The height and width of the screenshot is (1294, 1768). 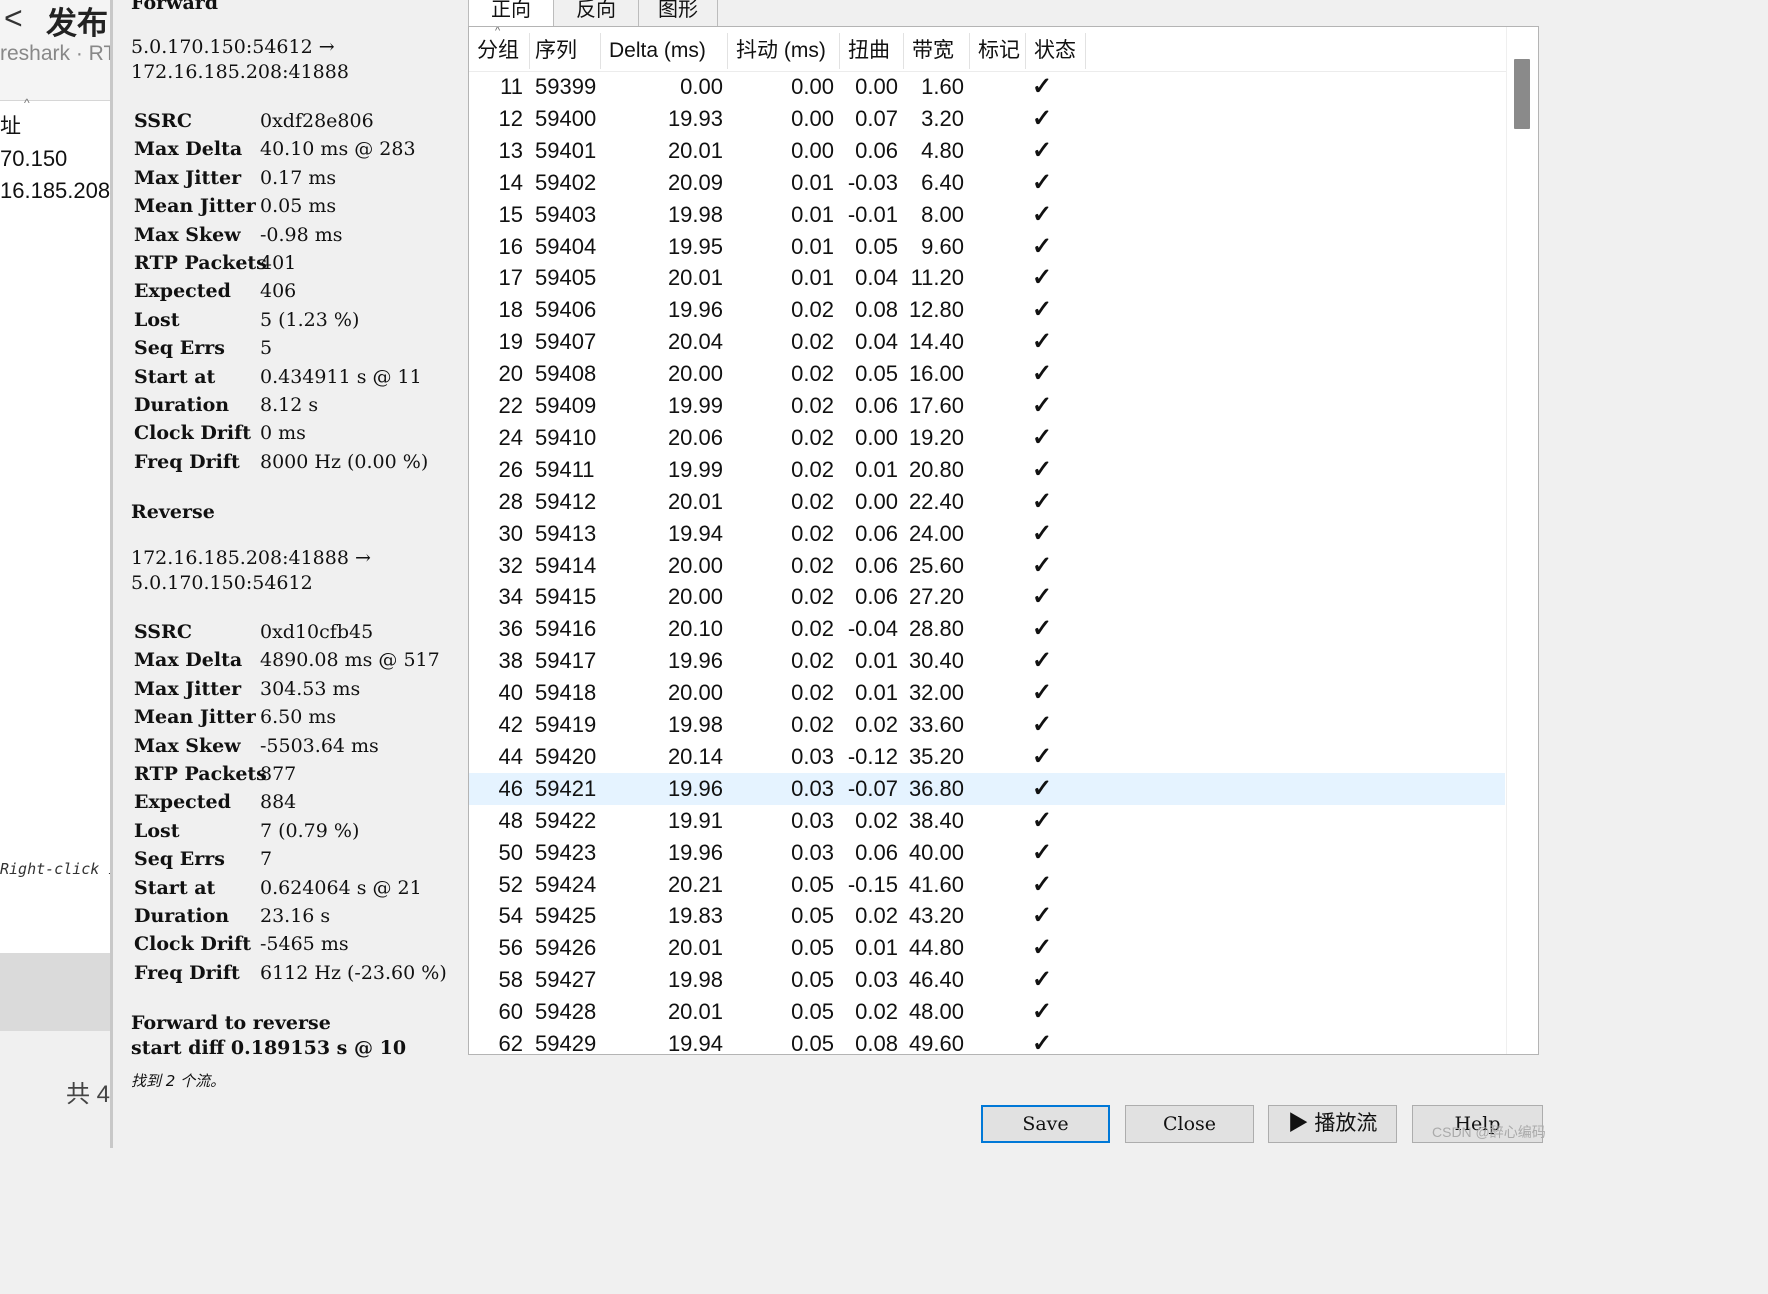 I want to click on table-row: 20 59408 20.00 0.02 0.05 16.00 ✓, so click(x=987, y=374).